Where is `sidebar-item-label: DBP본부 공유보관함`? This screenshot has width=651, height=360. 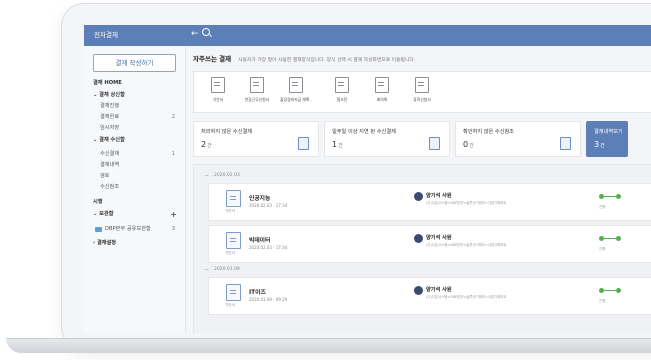
sidebar-item-label: DBP본부 공유보관함 is located at coordinates (128, 229).